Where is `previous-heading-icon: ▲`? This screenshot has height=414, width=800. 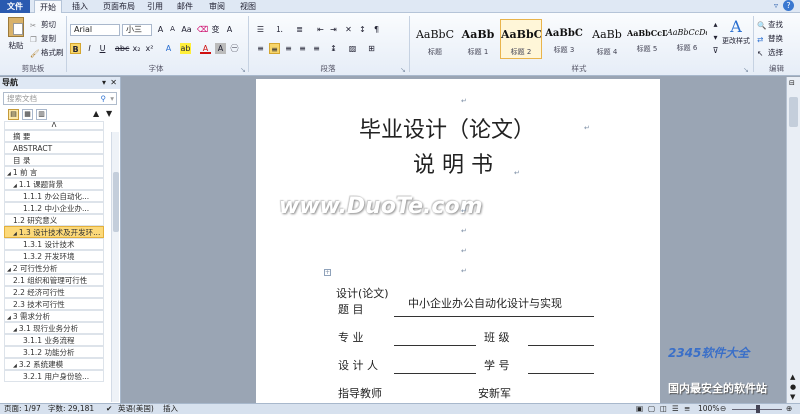 previous-heading-icon: ▲ is located at coordinates (96, 113).